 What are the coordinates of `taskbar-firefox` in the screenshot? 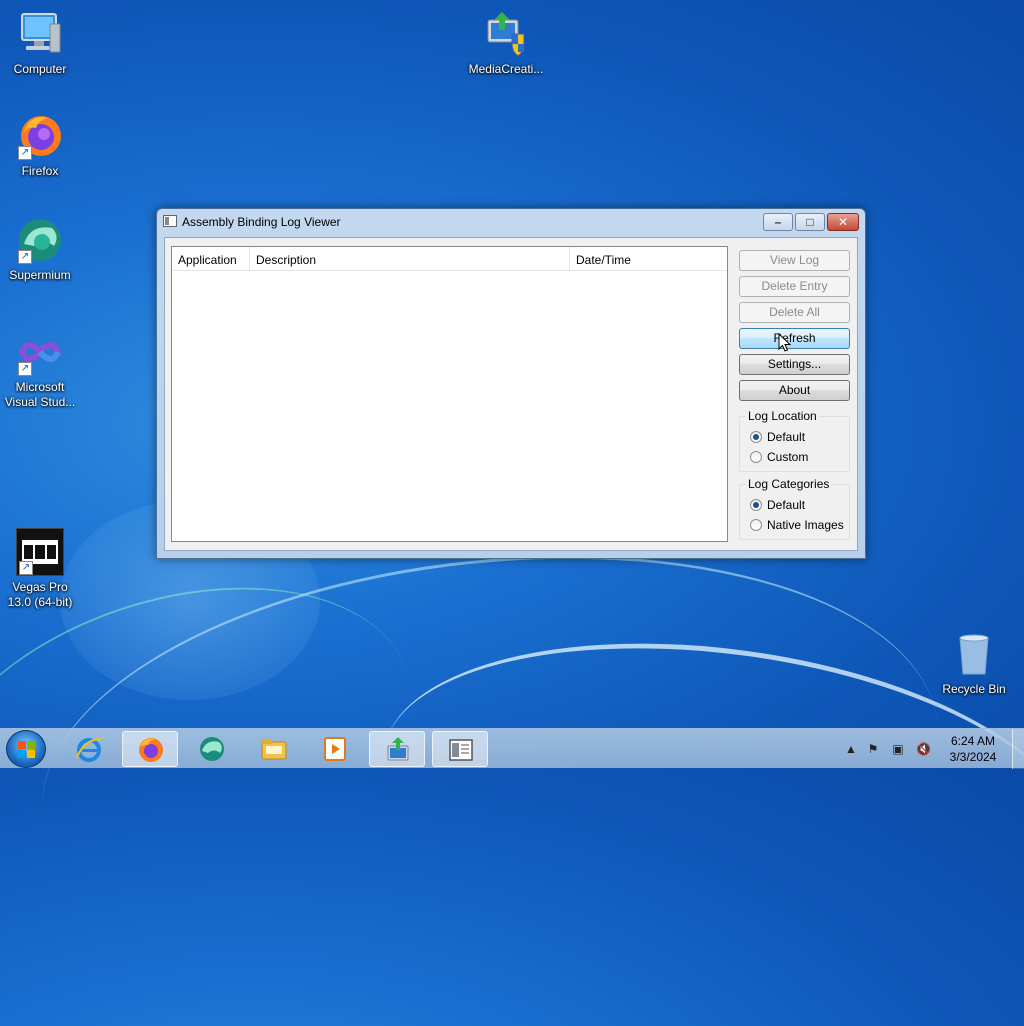 It's located at (150, 749).